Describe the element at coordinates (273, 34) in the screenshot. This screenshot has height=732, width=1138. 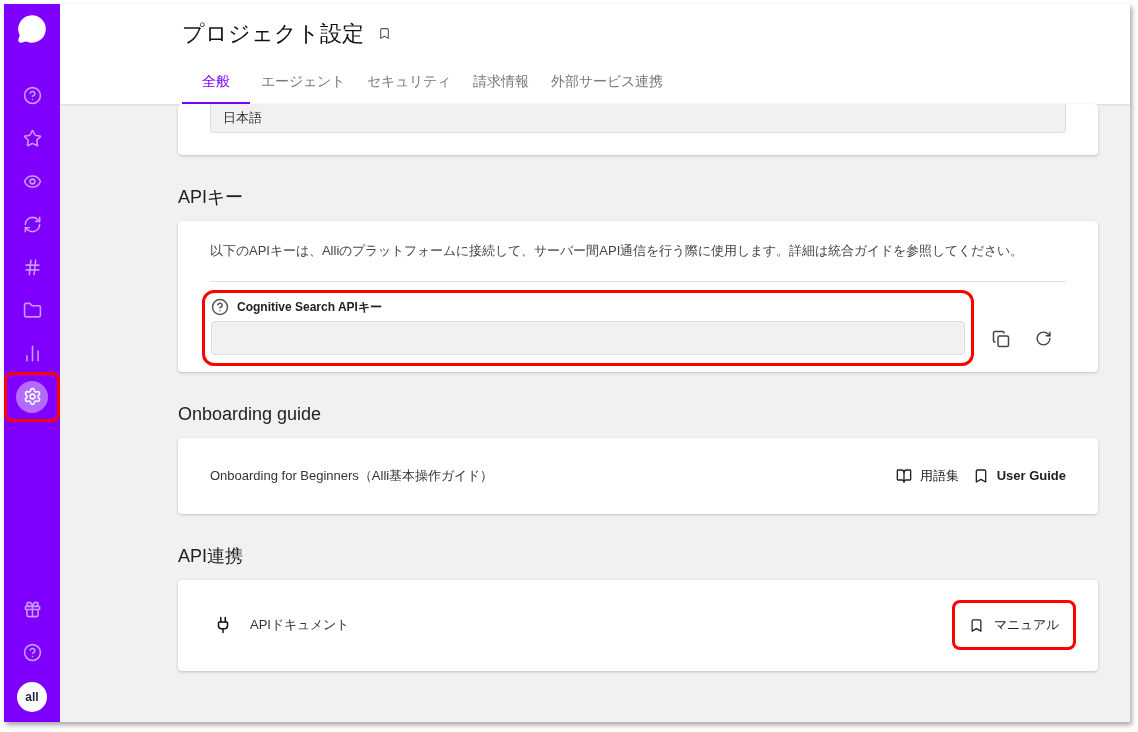
I see `page-title: プロジェクト設定` at that location.